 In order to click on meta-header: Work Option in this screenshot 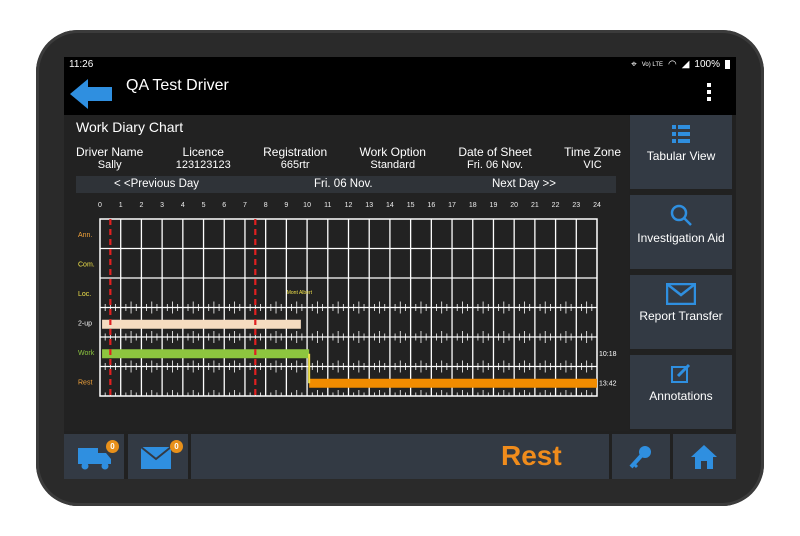, I will do `click(392, 152)`.